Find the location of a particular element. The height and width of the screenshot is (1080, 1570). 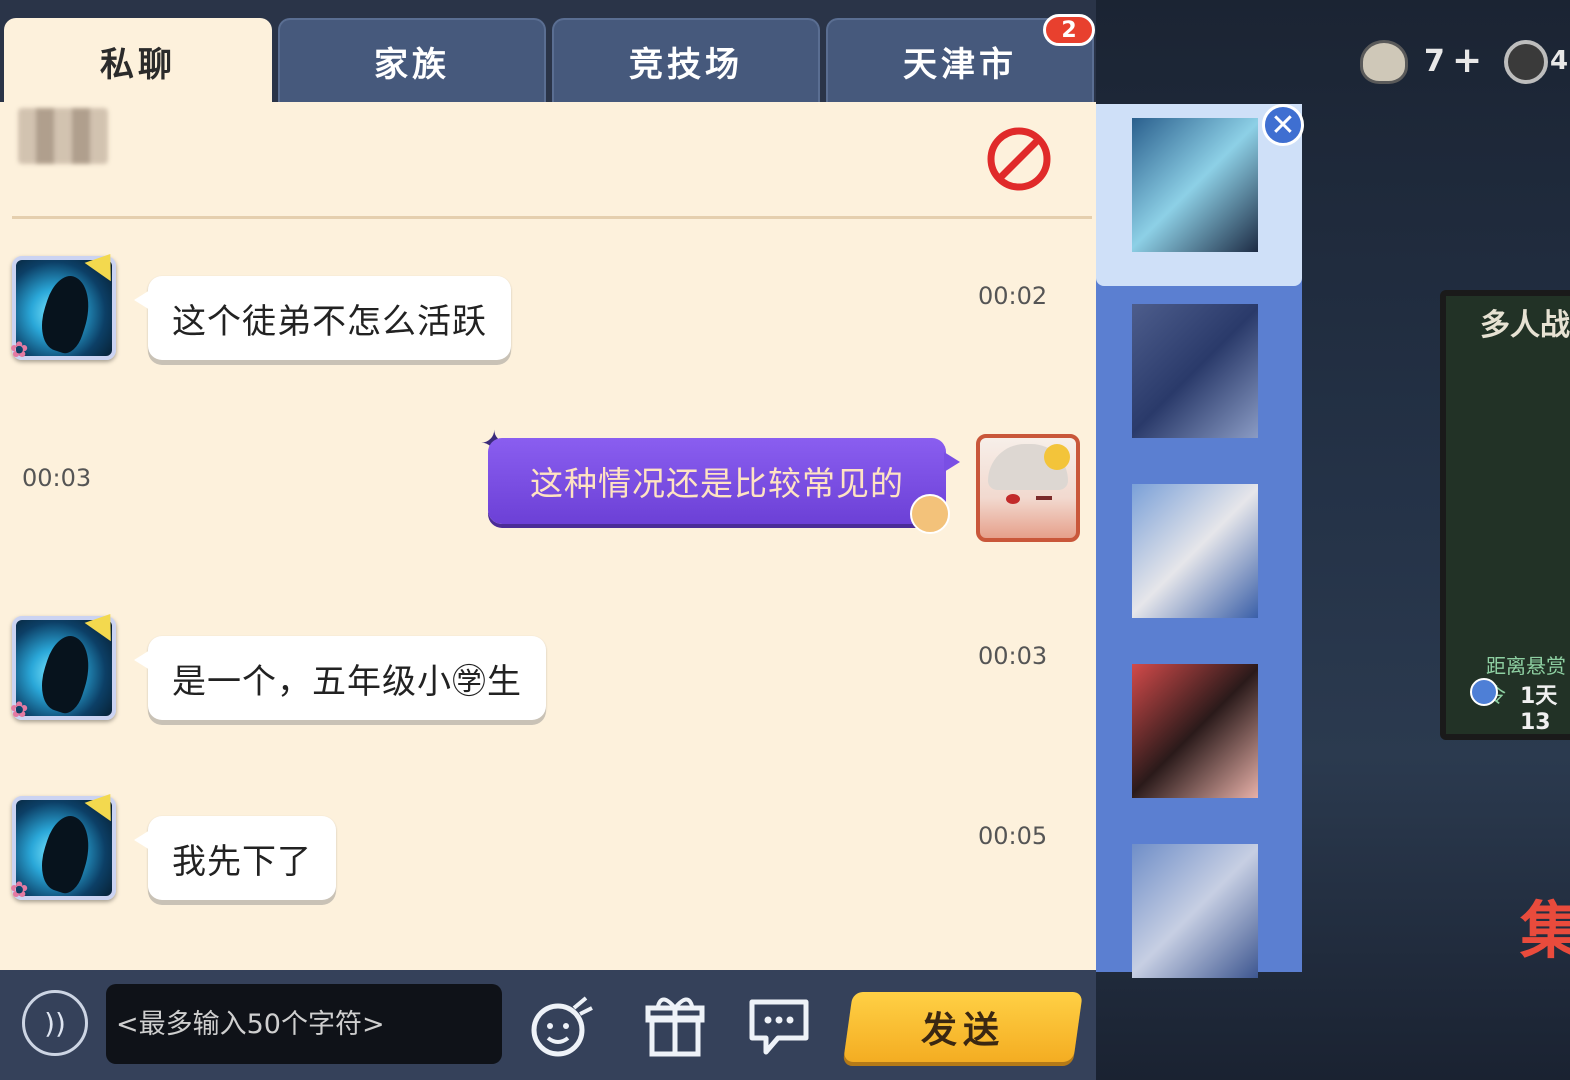

clock-icon is located at coordinates (1484, 692).